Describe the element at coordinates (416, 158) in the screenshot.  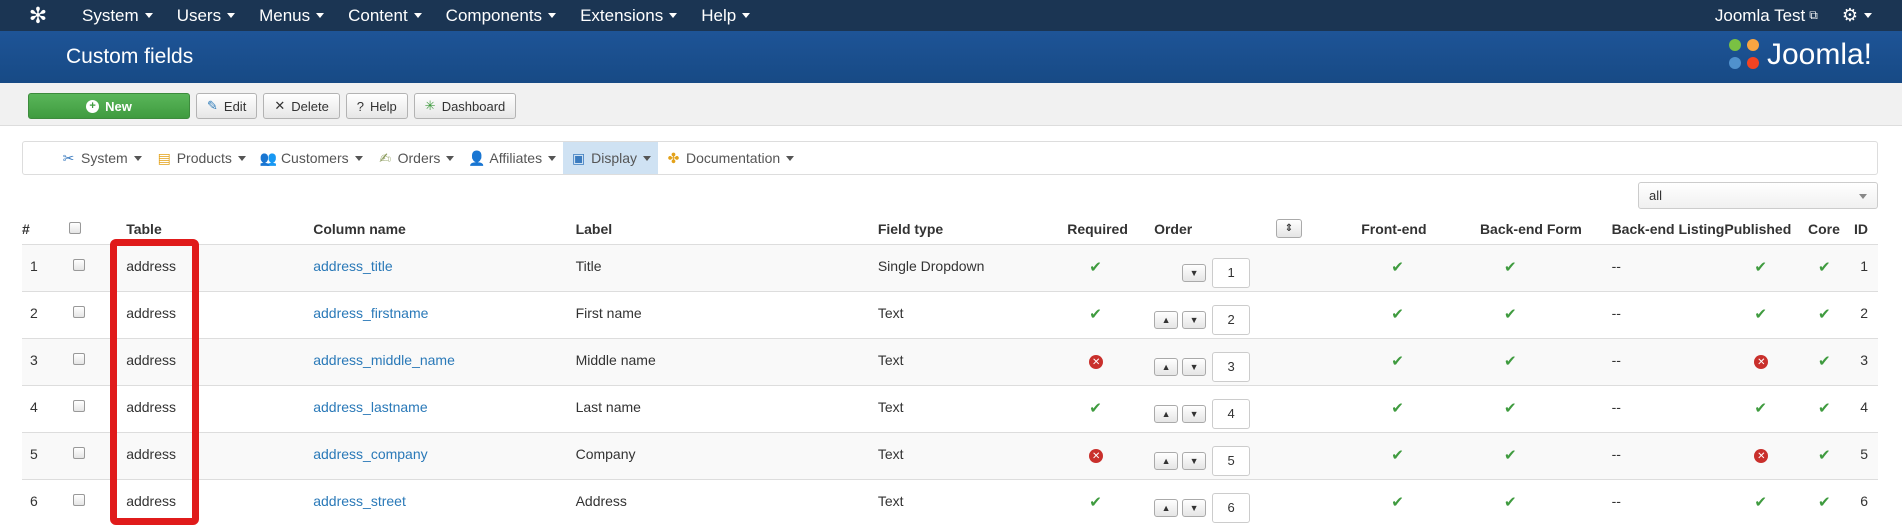
I see `submenu-orders: ✍ Orders` at that location.